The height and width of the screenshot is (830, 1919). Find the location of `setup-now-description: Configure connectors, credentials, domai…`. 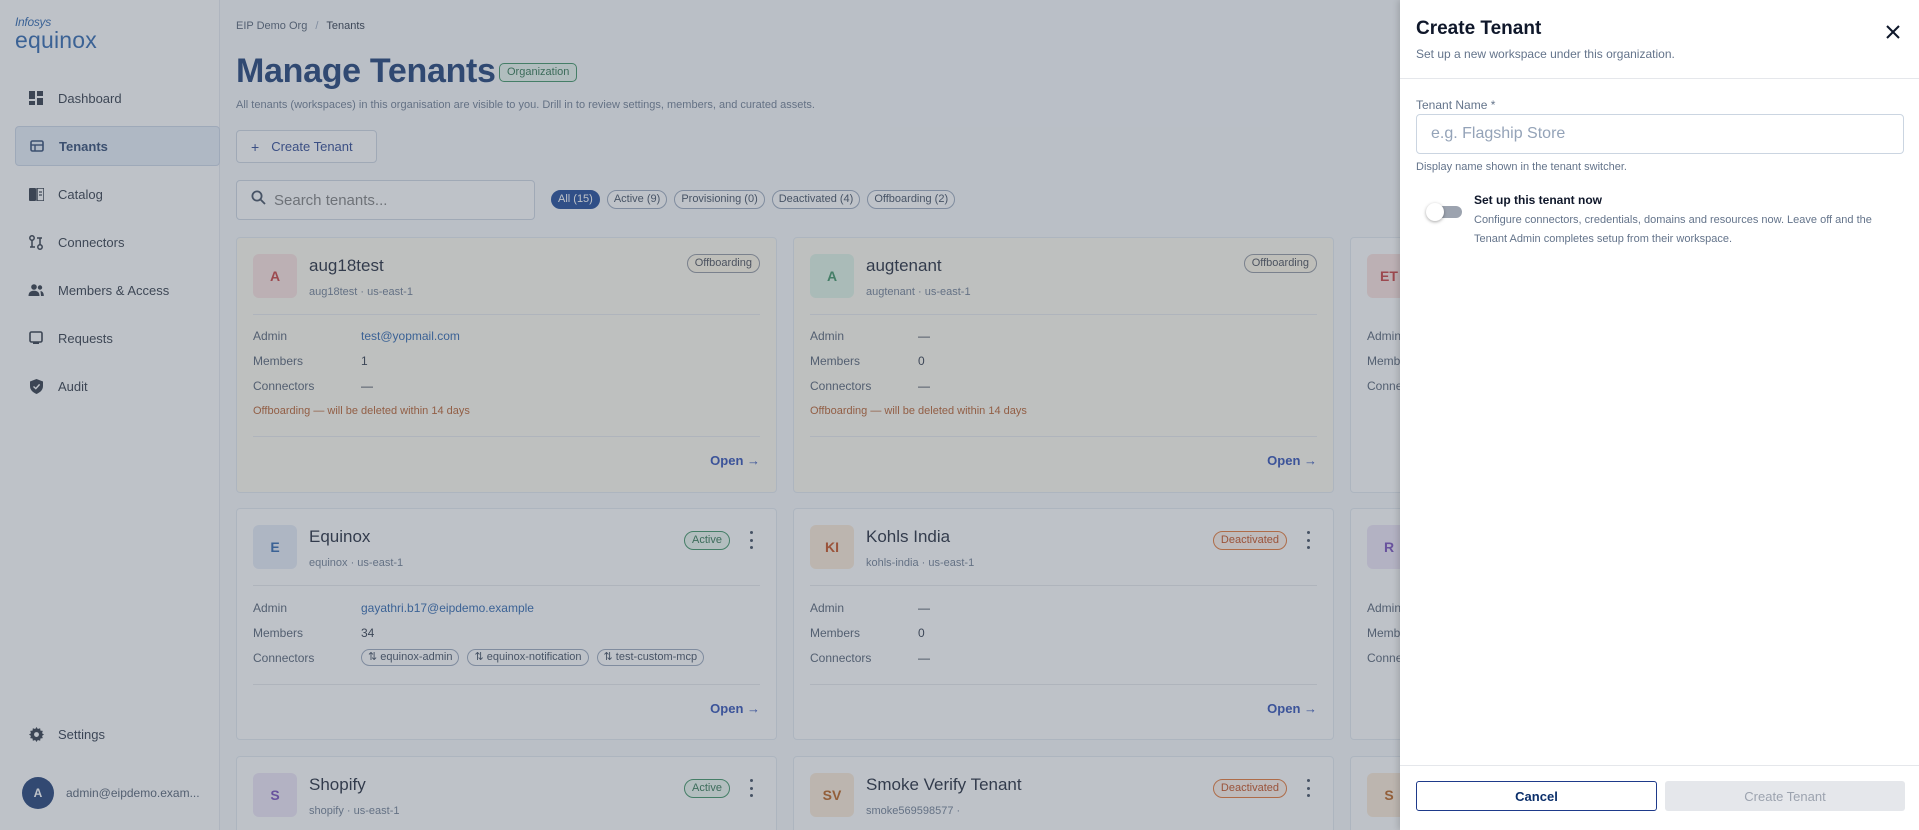

setup-now-description: Configure connectors, credentials, domai… is located at coordinates (1673, 229).